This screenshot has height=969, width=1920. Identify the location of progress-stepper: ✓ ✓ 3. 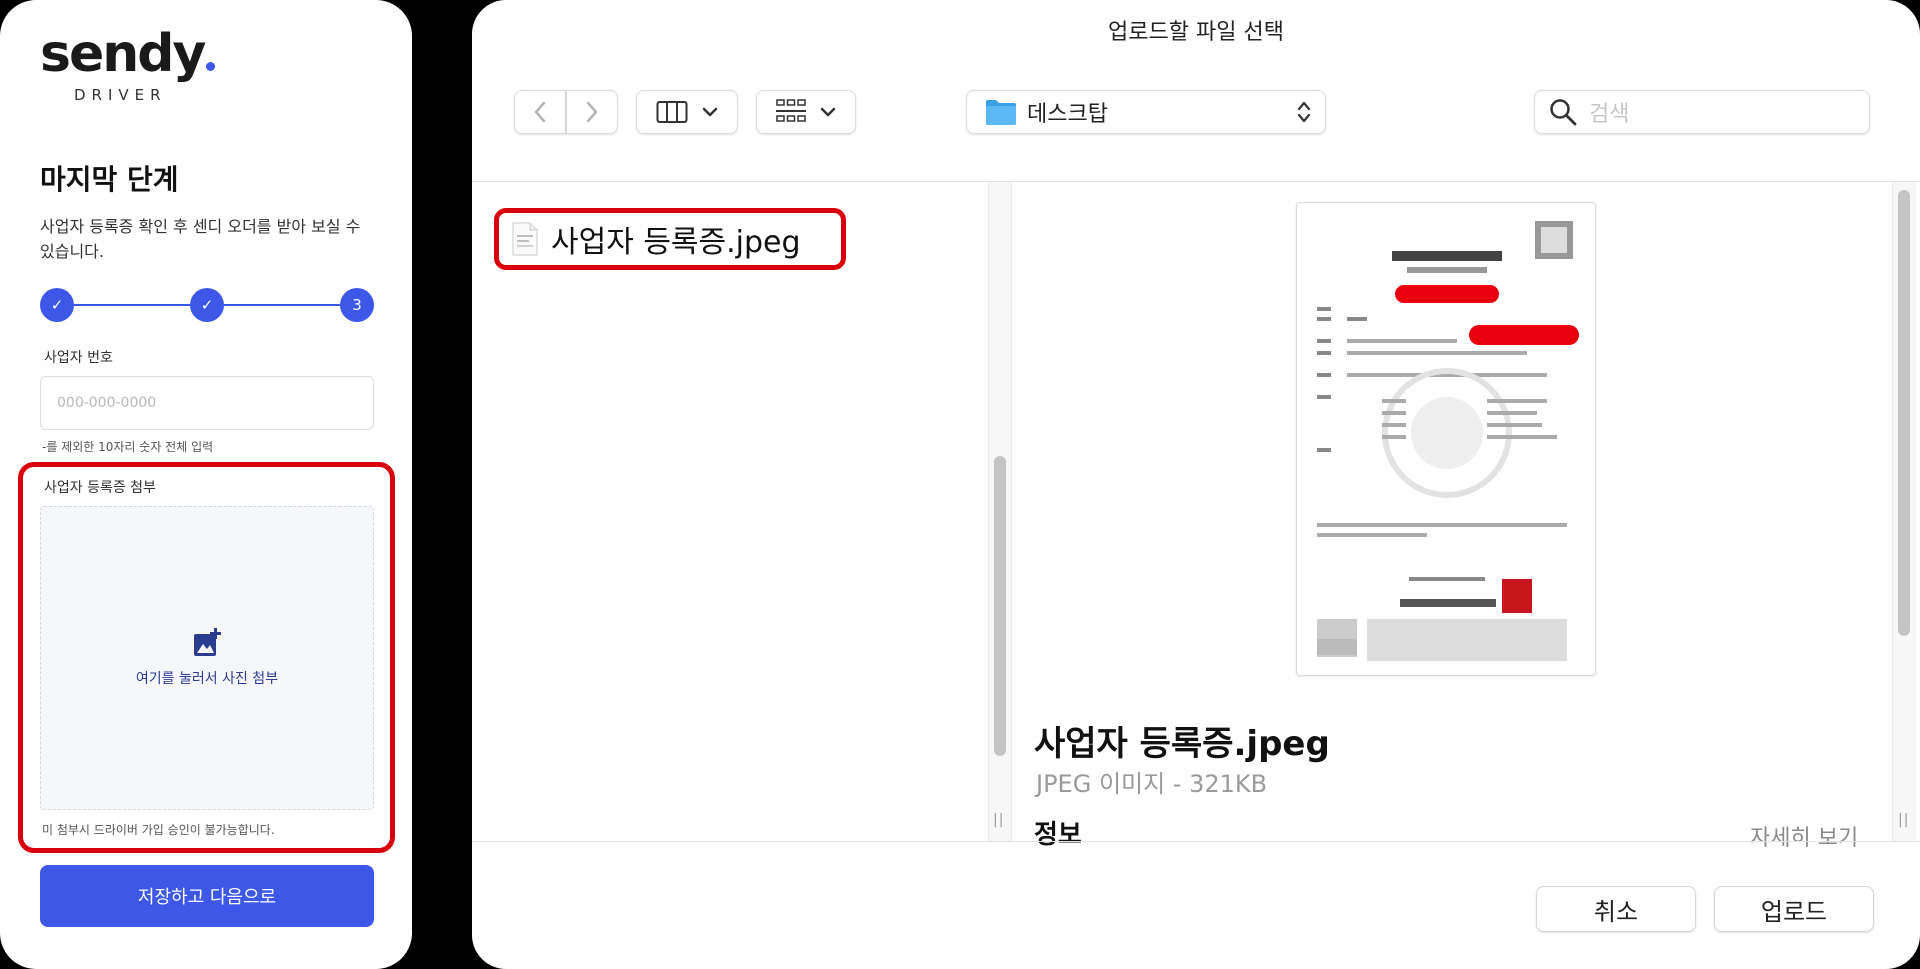
(207, 305).